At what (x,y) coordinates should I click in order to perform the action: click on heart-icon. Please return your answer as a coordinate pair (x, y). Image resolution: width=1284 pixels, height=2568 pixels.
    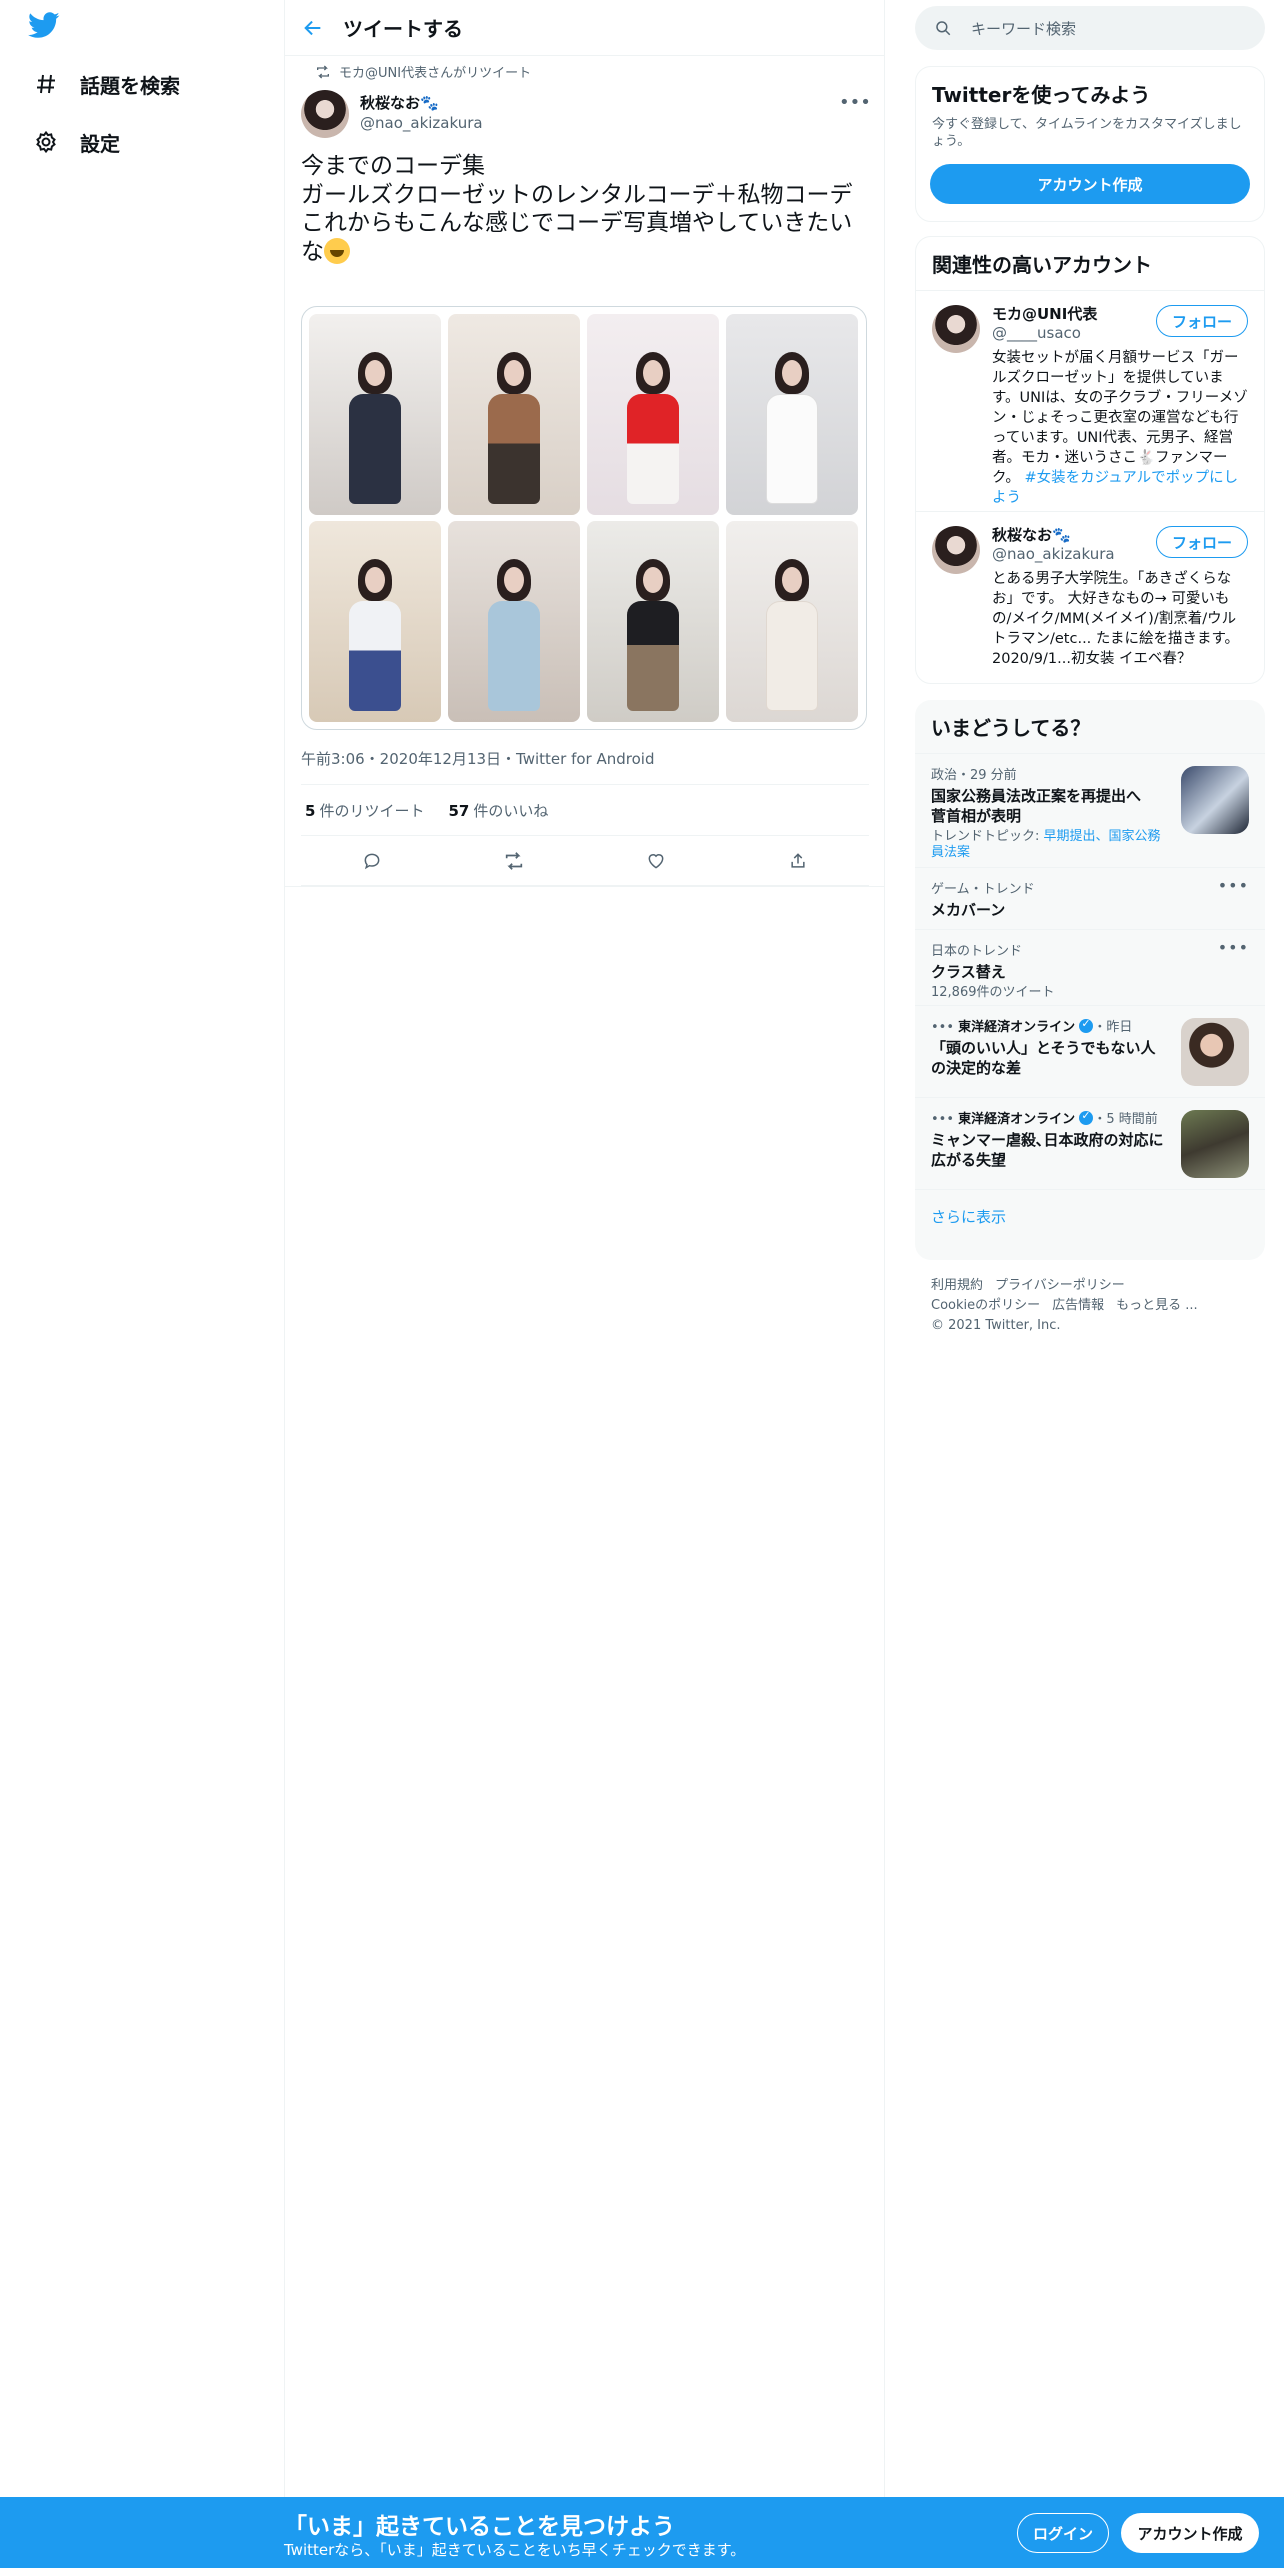
    Looking at the image, I should click on (656, 861).